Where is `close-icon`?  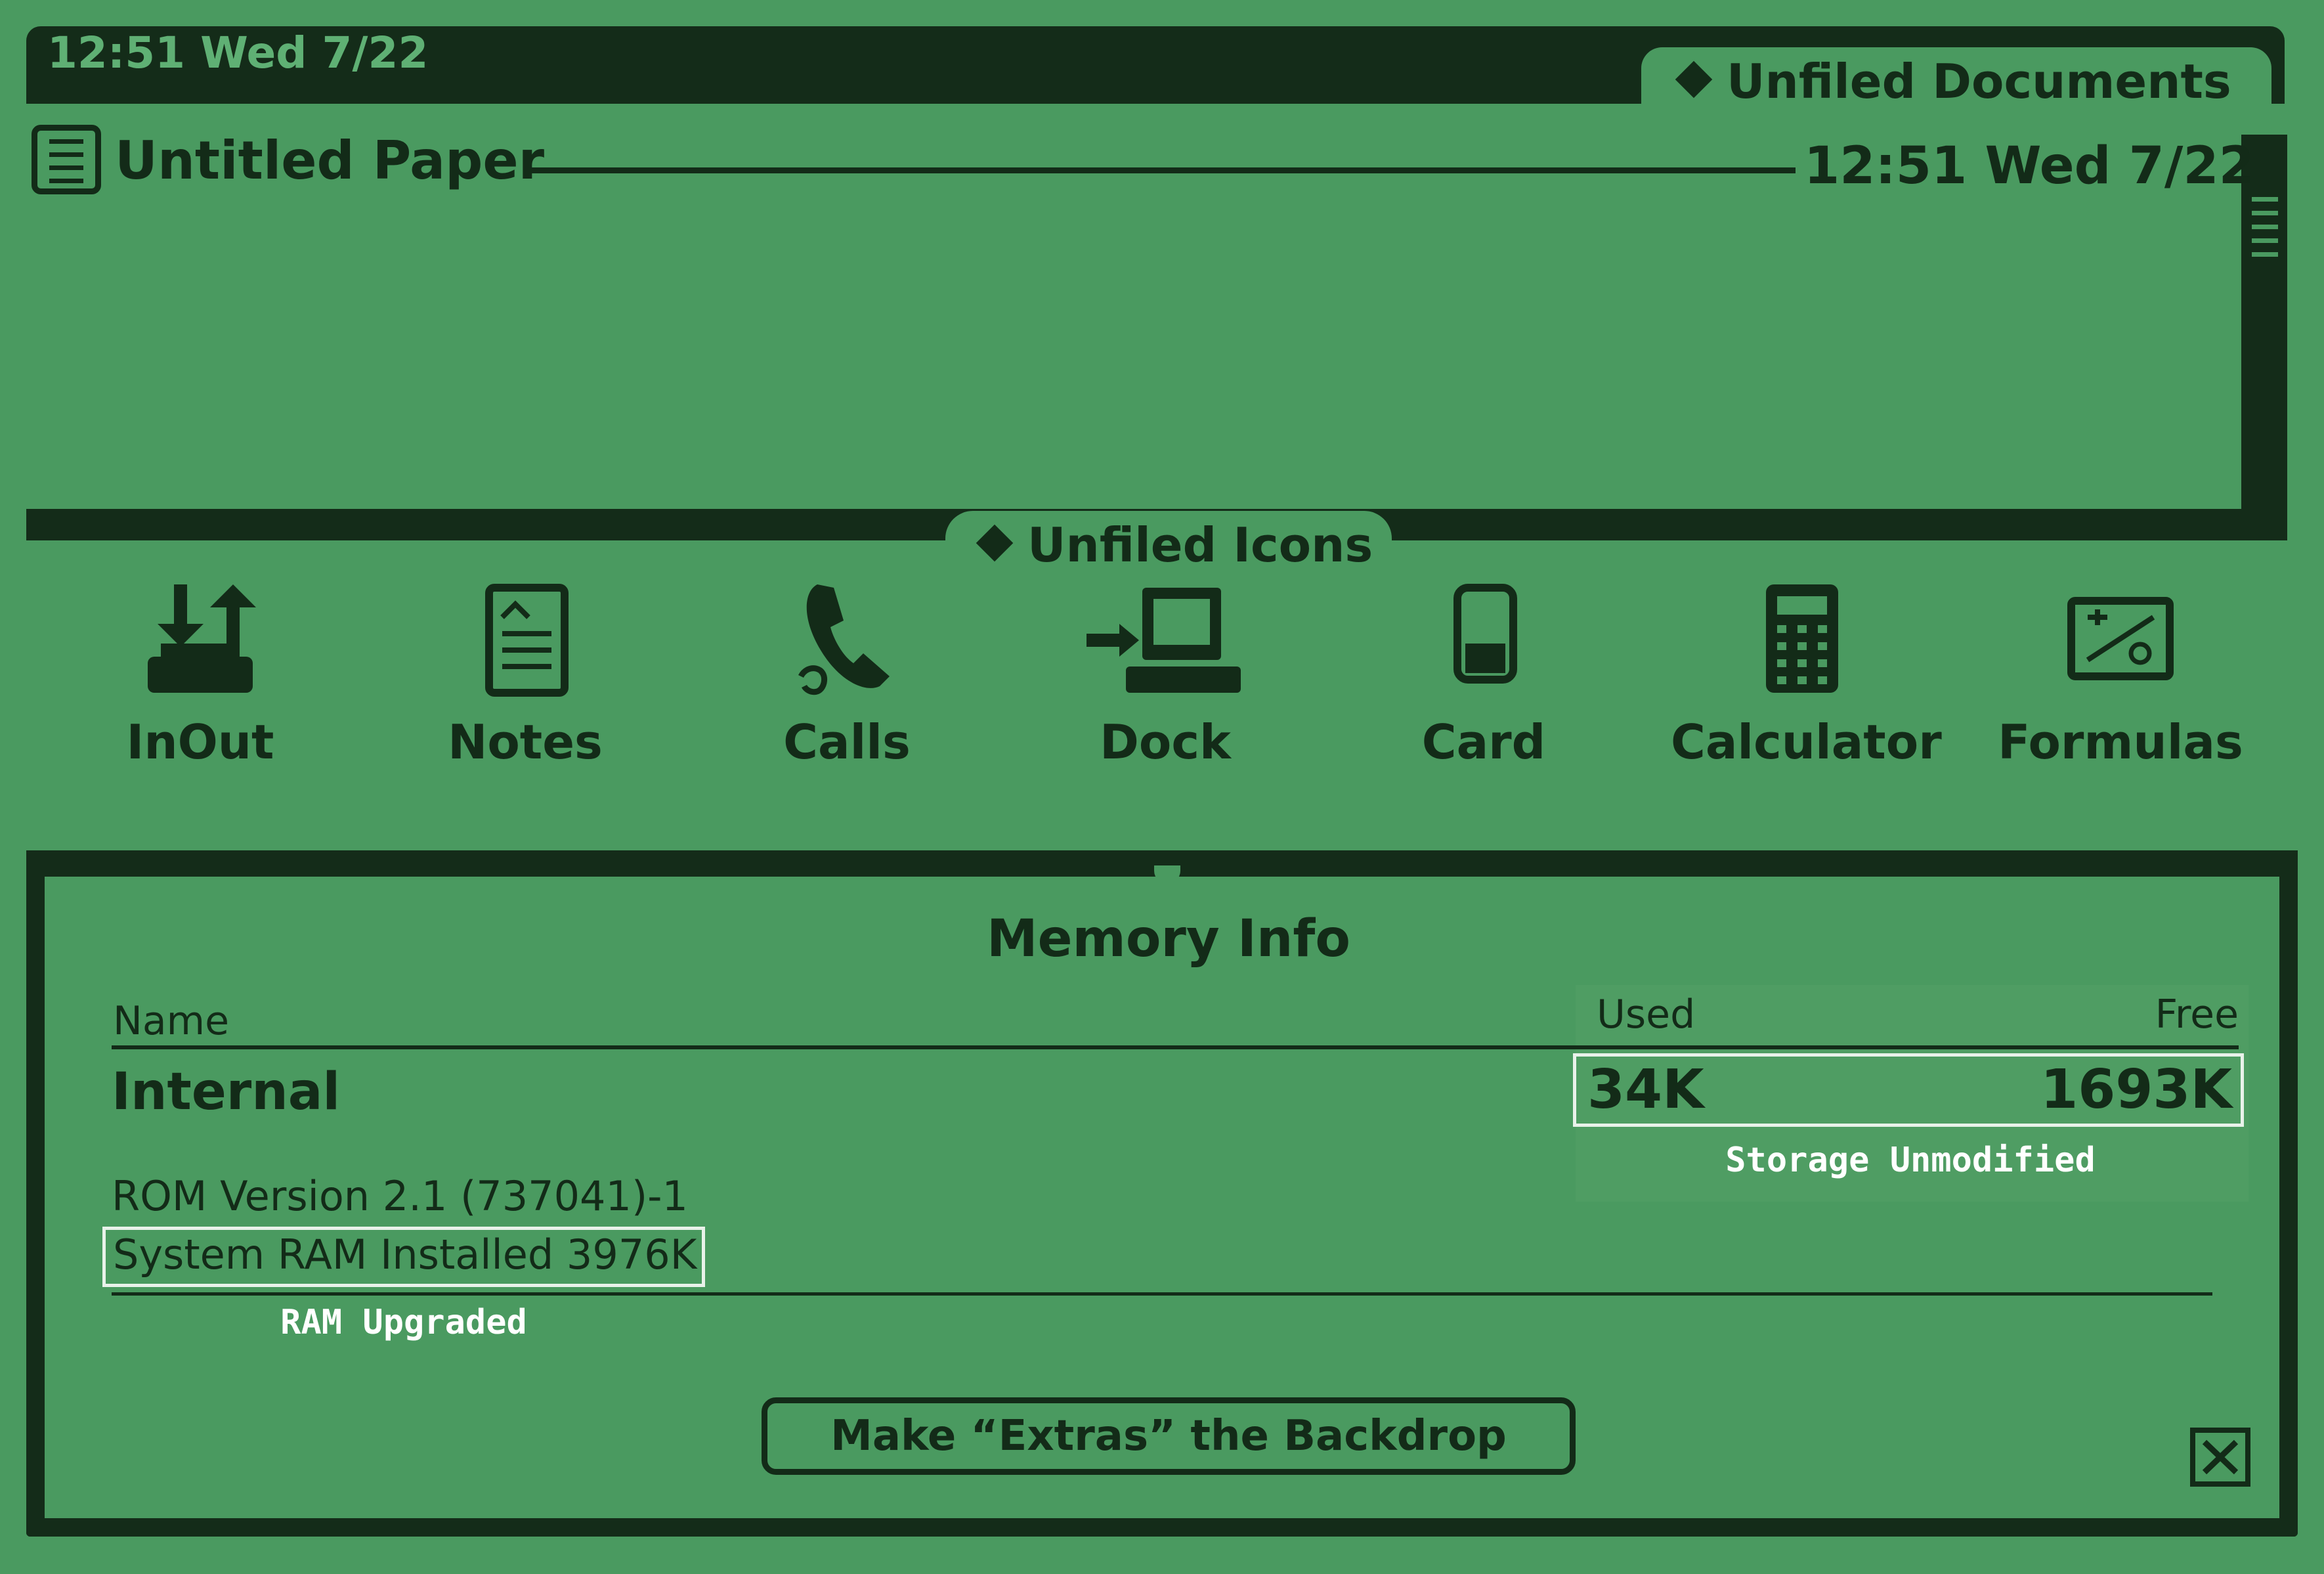 close-icon is located at coordinates (2220, 1458).